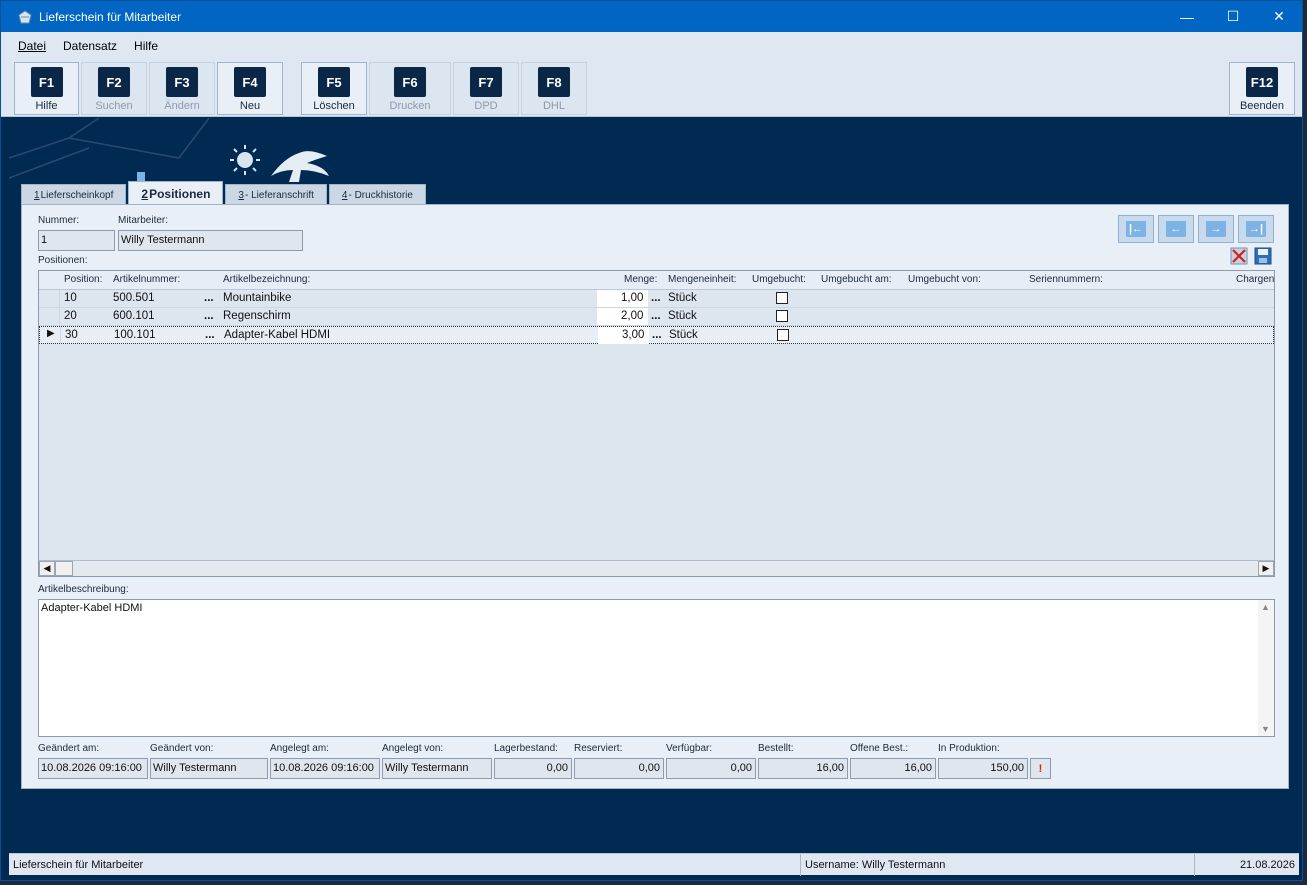 The width and height of the screenshot is (1307, 885). I want to click on produktion-info-button: !, so click(1040, 768).